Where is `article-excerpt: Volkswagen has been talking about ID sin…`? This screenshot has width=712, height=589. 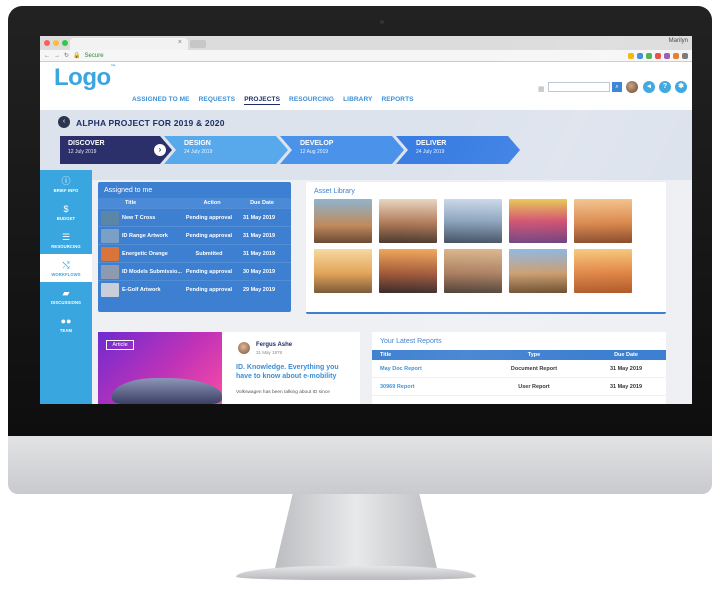
article-excerpt: Volkswagen has been talking about ID sin… is located at coordinates (283, 392).